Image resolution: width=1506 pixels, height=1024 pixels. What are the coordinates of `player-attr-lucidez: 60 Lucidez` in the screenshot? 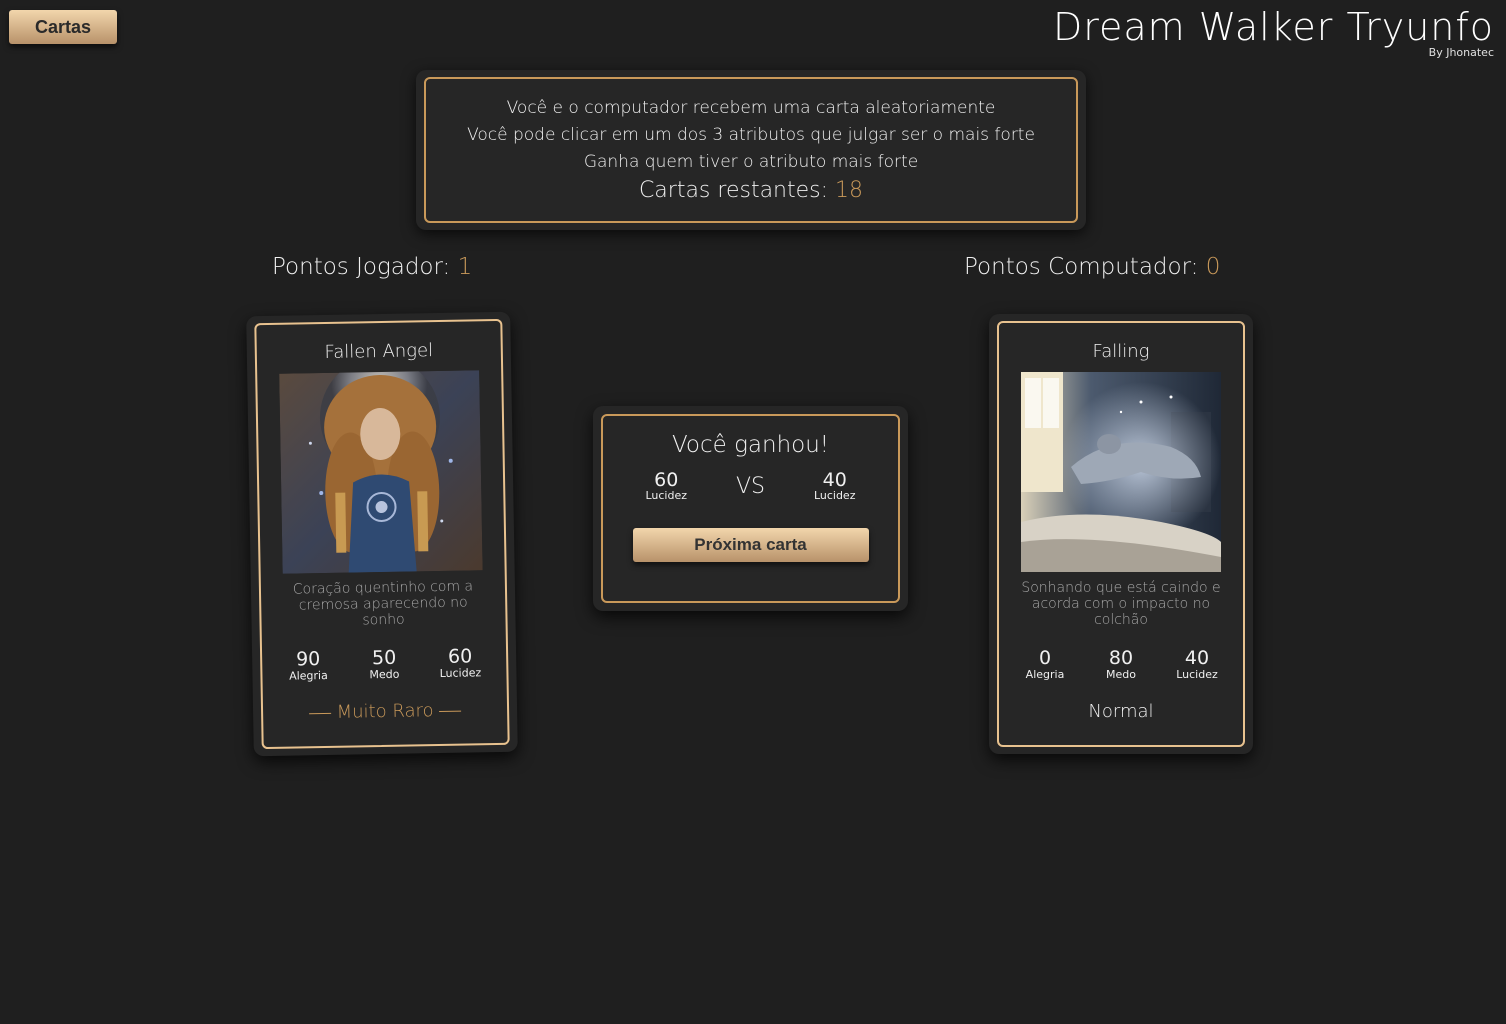 It's located at (460, 663).